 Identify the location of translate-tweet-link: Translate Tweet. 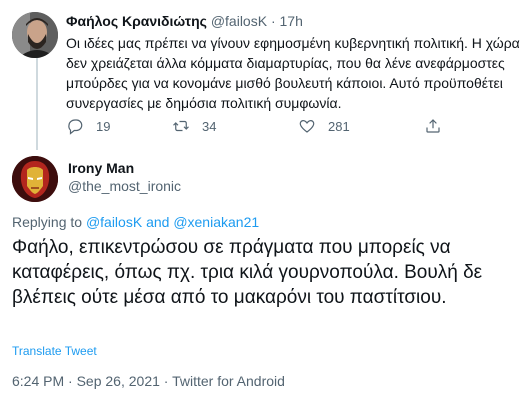
(54, 351).